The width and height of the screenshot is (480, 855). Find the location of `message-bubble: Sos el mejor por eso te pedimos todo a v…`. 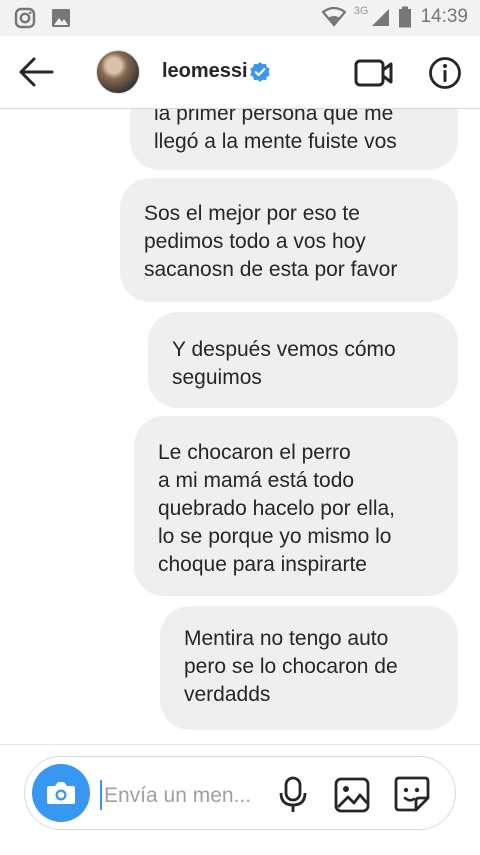

message-bubble: Sos el mejor por eso te pedimos todo a v… is located at coordinates (289, 240).